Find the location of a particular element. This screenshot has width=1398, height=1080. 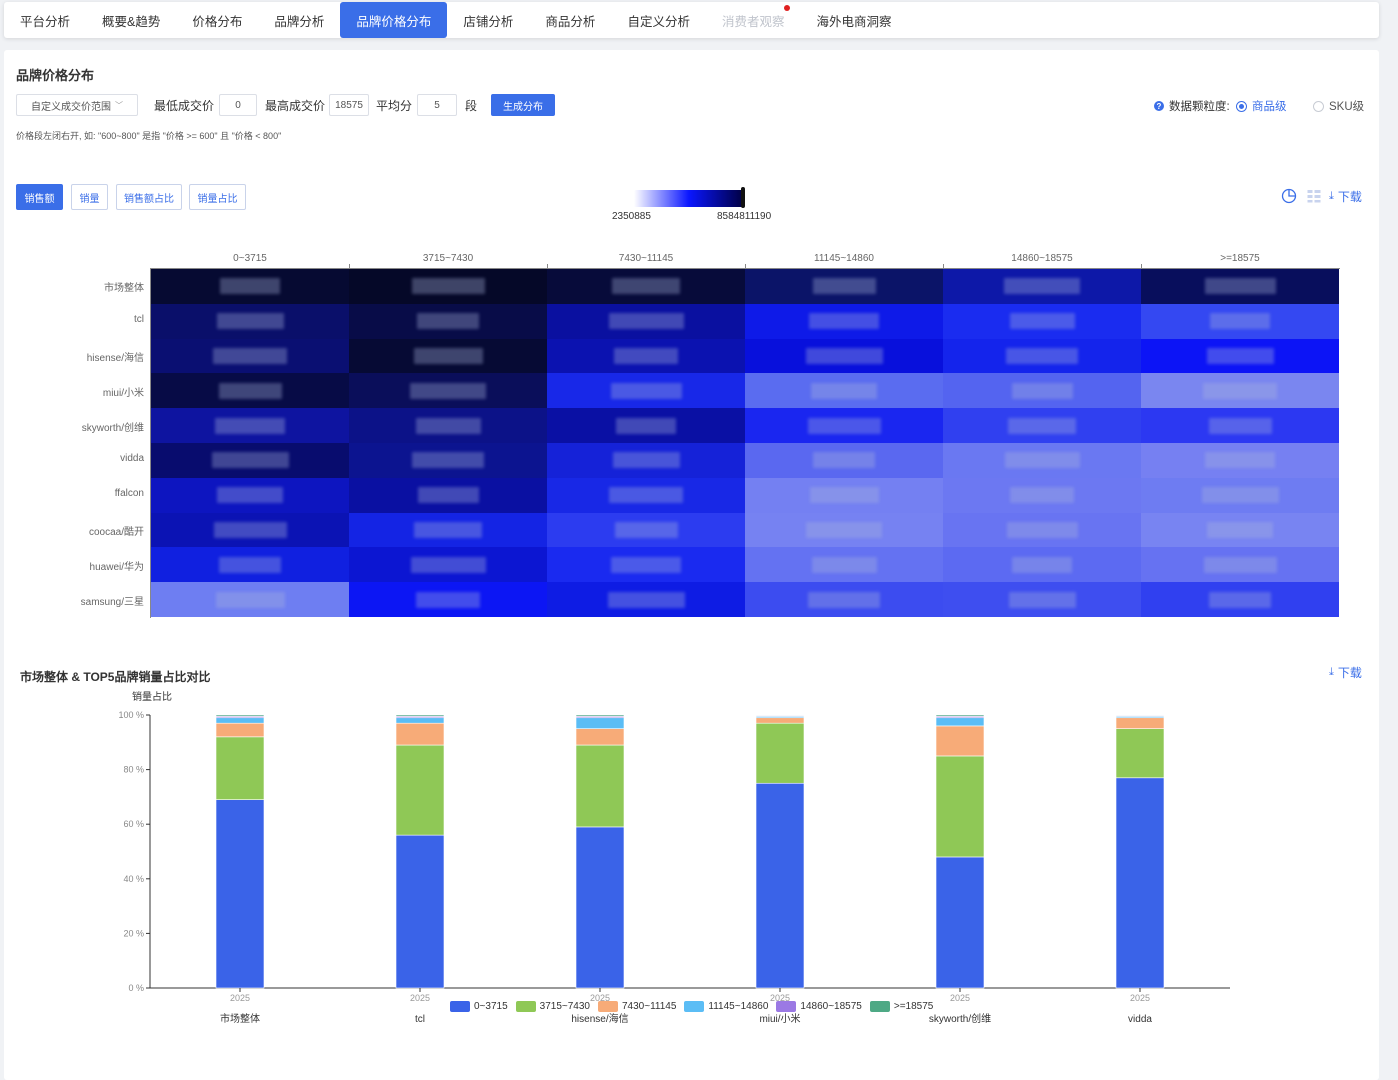

x-category-label: tcl is located at coordinates (420, 1019).